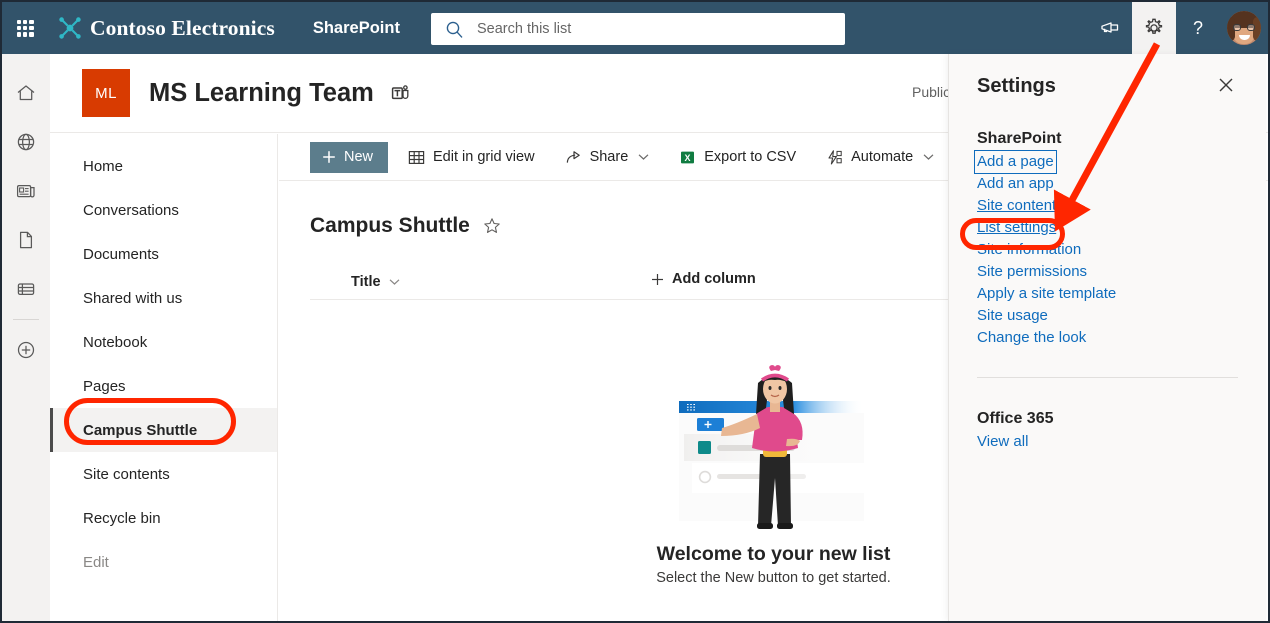 The image size is (1270, 623). Describe the element at coordinates (1107, 76) in the screenshot. I see `settings-panel-header: Settings` at that location.